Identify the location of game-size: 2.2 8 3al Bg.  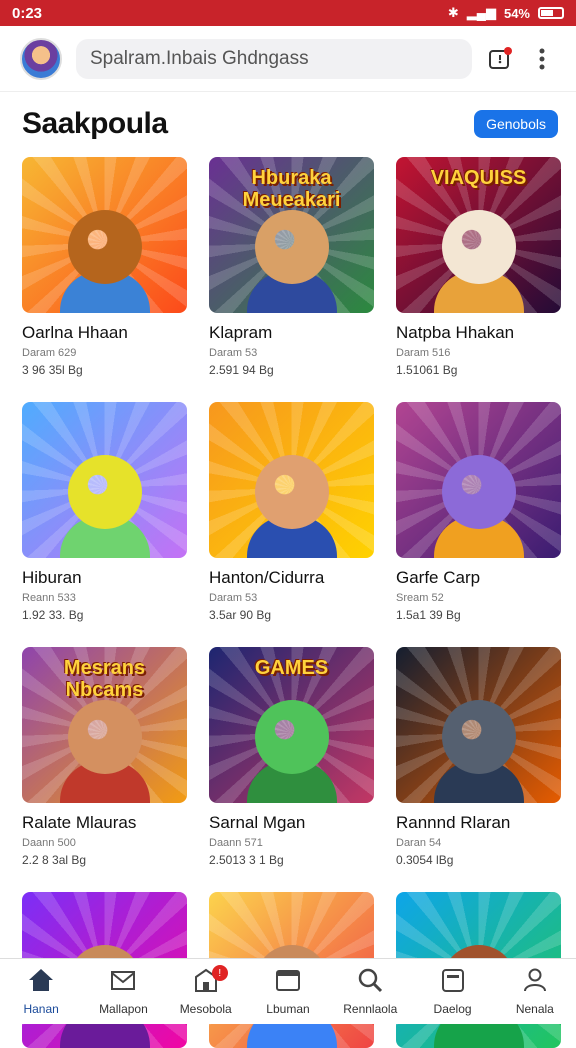
(104, 860).